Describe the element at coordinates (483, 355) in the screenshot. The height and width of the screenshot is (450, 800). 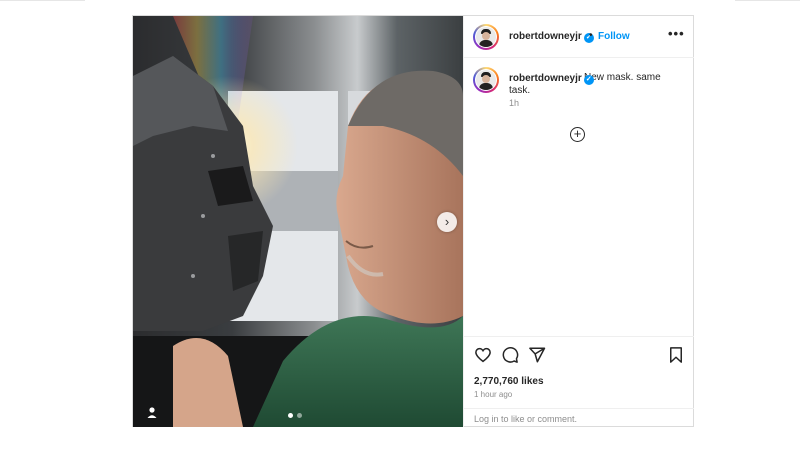
I see `heart-icon` at that location.